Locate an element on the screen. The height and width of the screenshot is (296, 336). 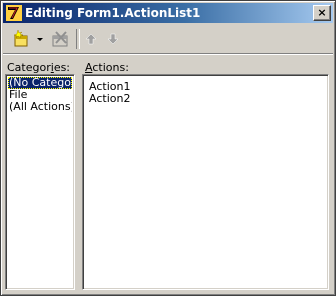
move-down-button is located at coordinates (113, 39).